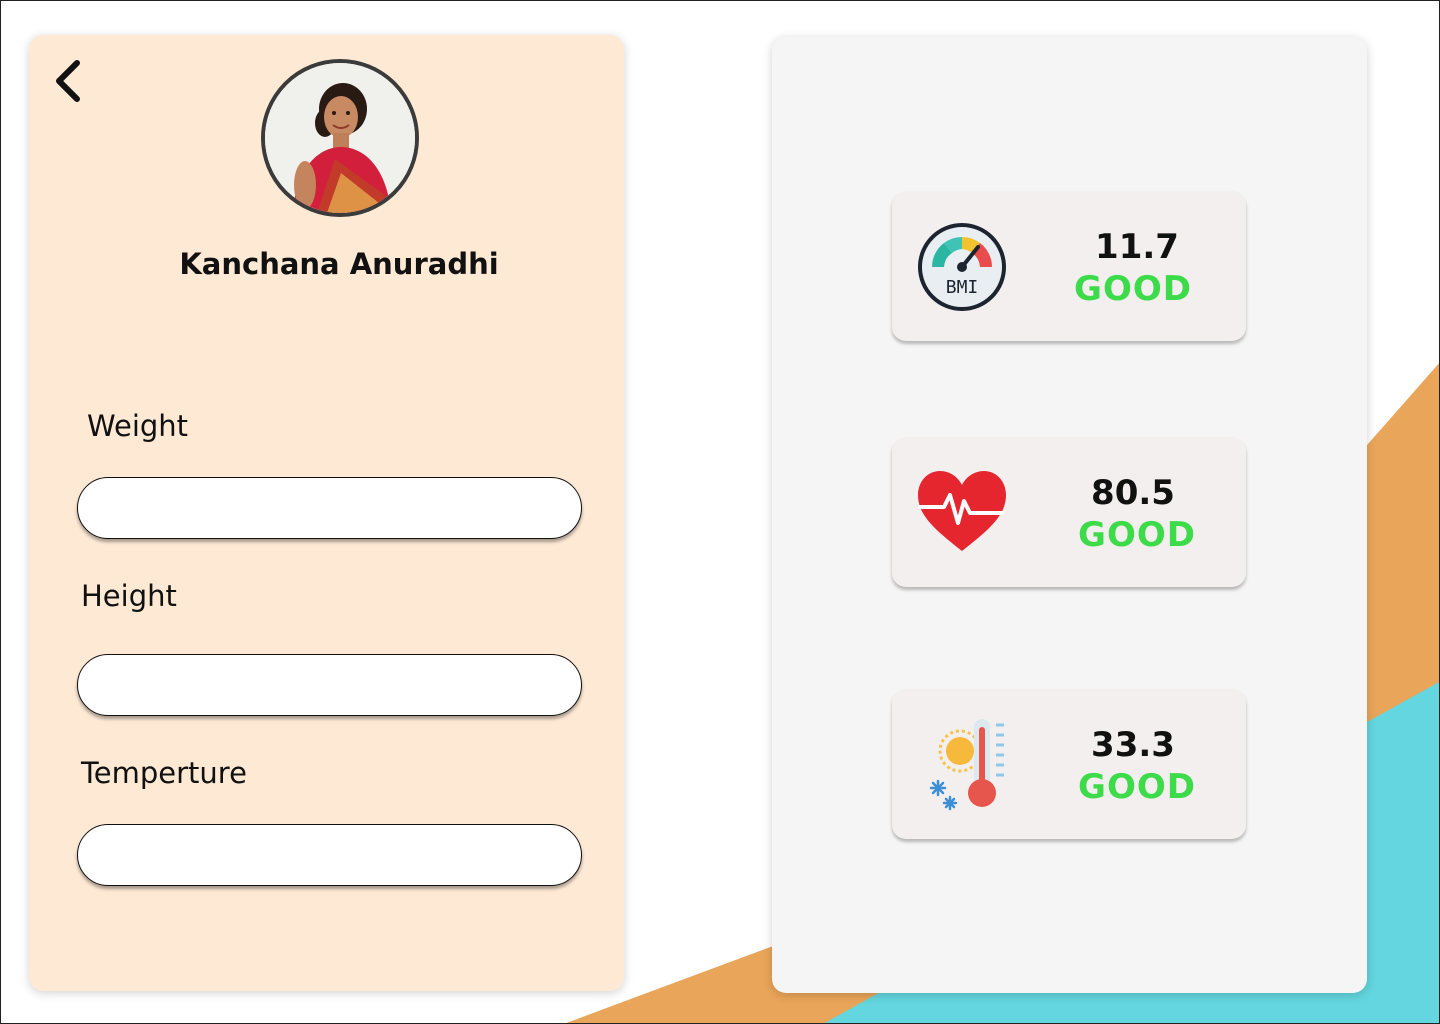 The width and height of the screenshot is (1440, 1024). Describe the element at coordinates (966, 765) in the screenshot. I see `thermometer-icon` at that location.